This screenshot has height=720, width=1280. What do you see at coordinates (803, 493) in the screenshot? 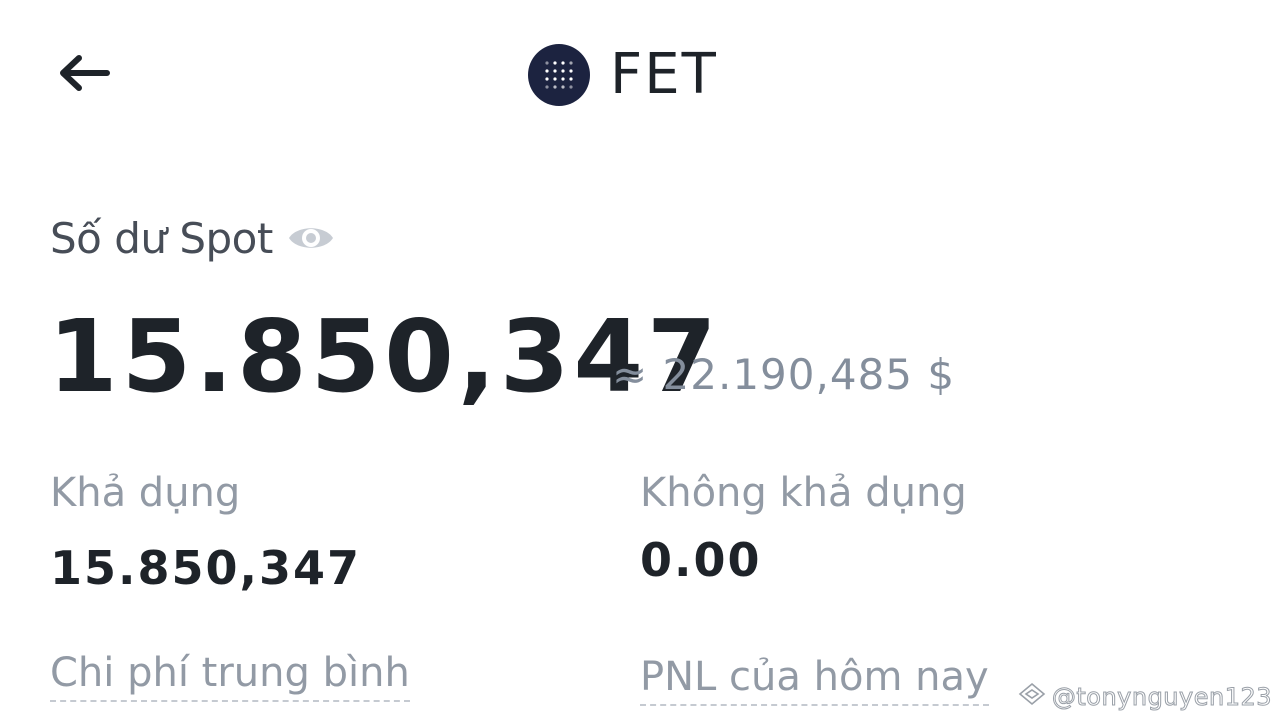
I see `unavailable-label: Không khả dụng` at bounding box center [803, 493].